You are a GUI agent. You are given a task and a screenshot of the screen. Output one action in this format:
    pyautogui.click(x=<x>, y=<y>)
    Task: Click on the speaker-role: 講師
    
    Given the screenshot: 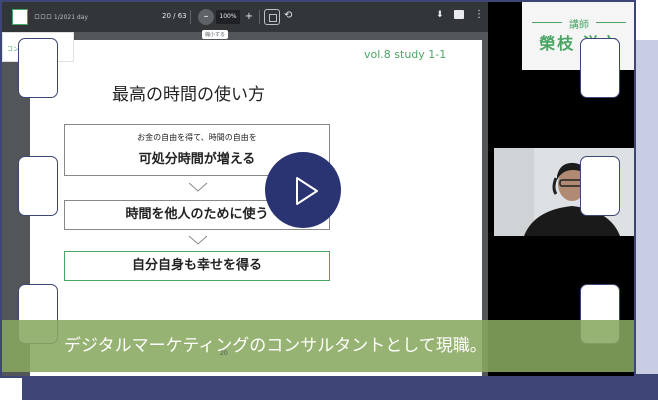 What is the action you would take?
    pyautogui.click(x=579, y=25)
    